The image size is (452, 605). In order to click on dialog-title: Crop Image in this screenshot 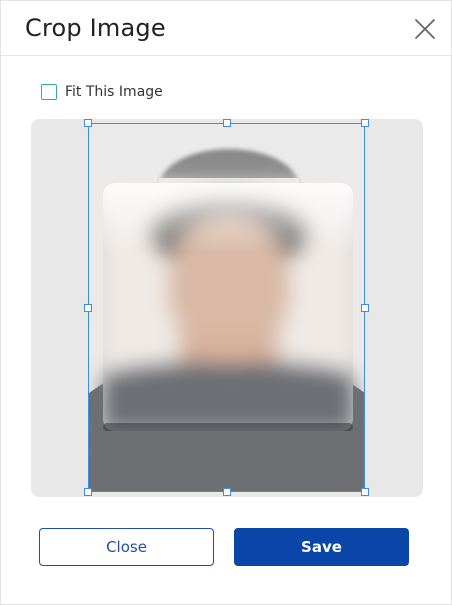, I will do `click(95, 28)`.